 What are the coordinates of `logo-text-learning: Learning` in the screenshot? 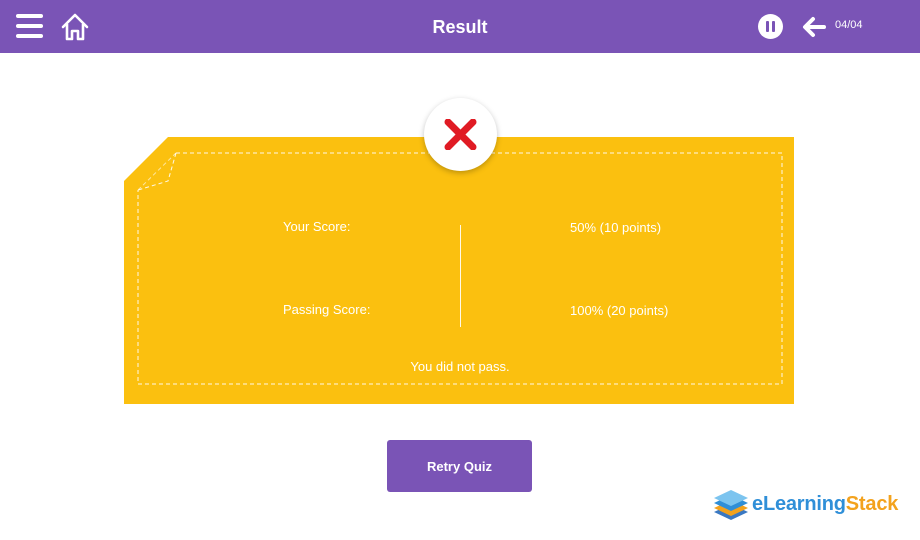 It's located at (804, 504).